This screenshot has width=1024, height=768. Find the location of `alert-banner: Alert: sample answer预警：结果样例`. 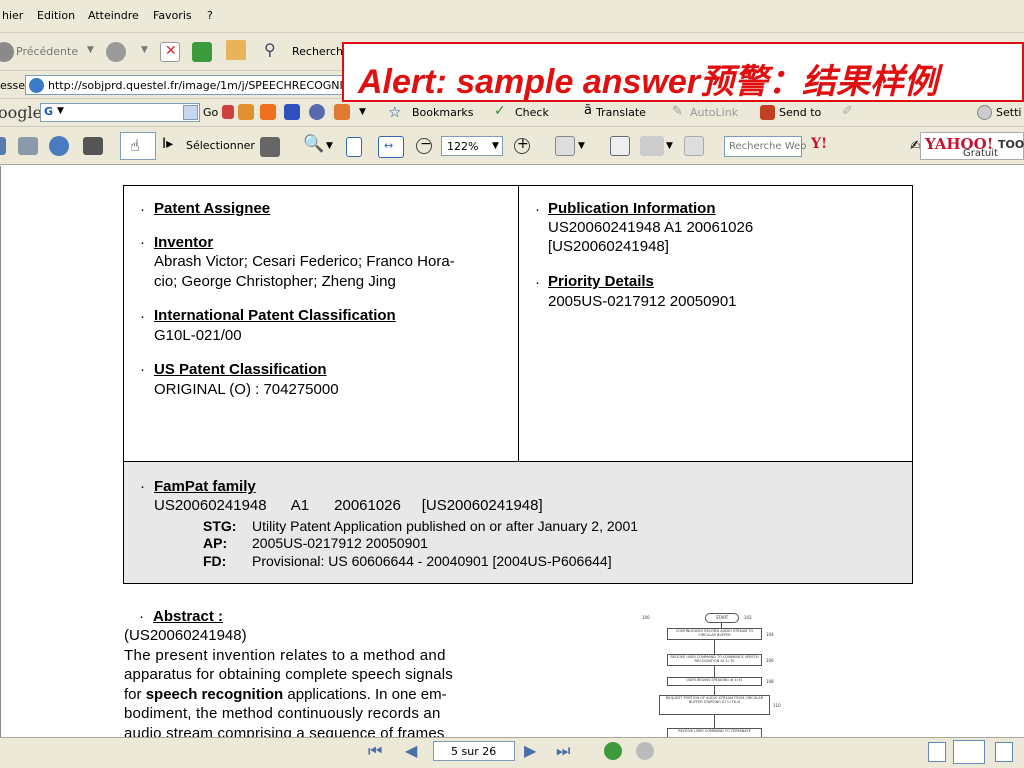

alert-banner: Alert: sample answer预警：结果样例 is located at coordinates (683, 72).